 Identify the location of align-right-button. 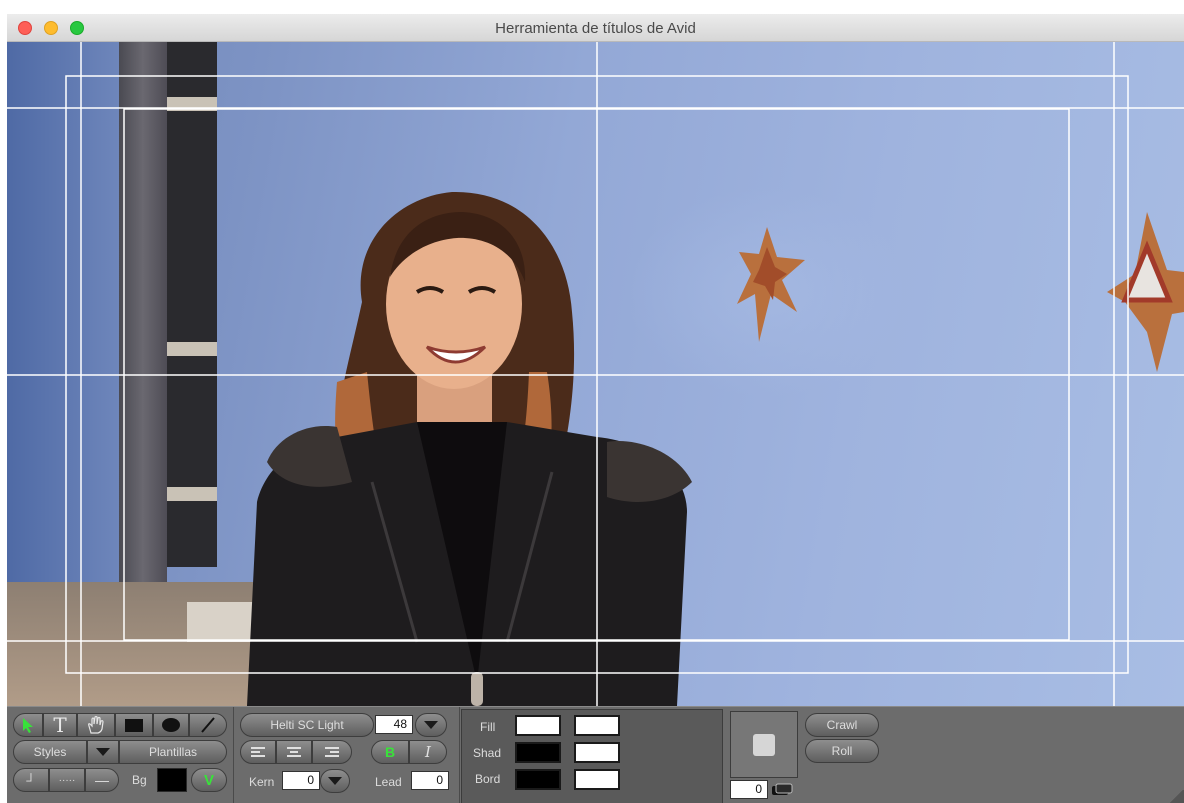
(332, 752).